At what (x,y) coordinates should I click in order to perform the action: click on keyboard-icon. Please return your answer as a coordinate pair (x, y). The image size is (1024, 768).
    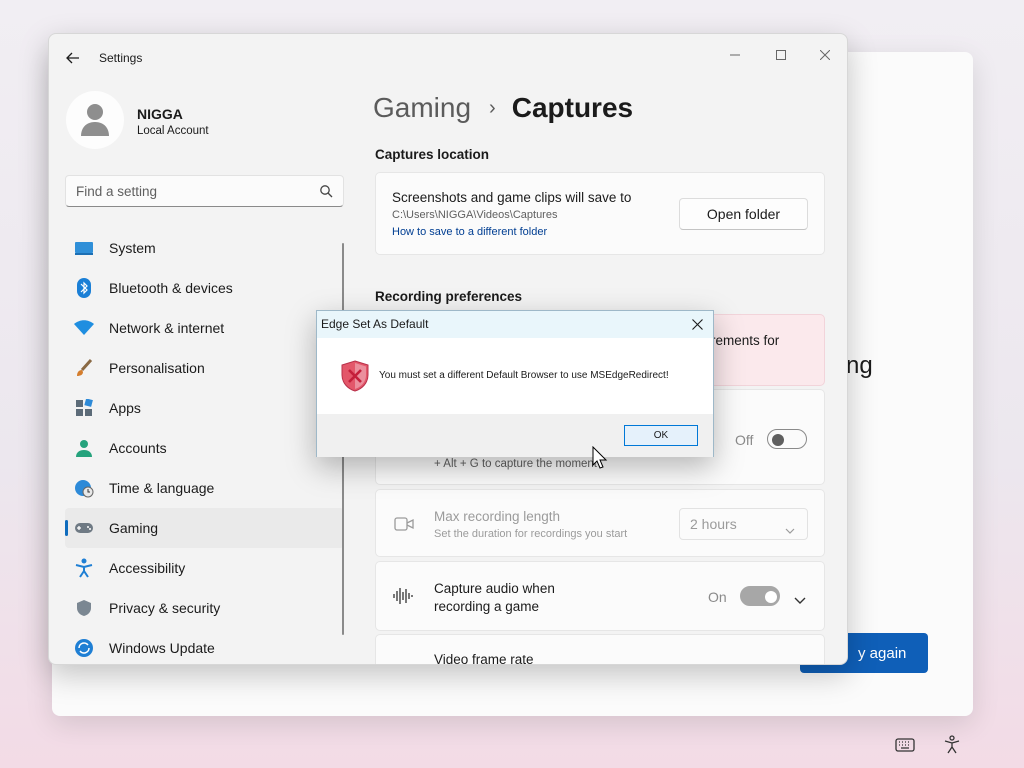
    Looking at the image, I should click on (905, 745).